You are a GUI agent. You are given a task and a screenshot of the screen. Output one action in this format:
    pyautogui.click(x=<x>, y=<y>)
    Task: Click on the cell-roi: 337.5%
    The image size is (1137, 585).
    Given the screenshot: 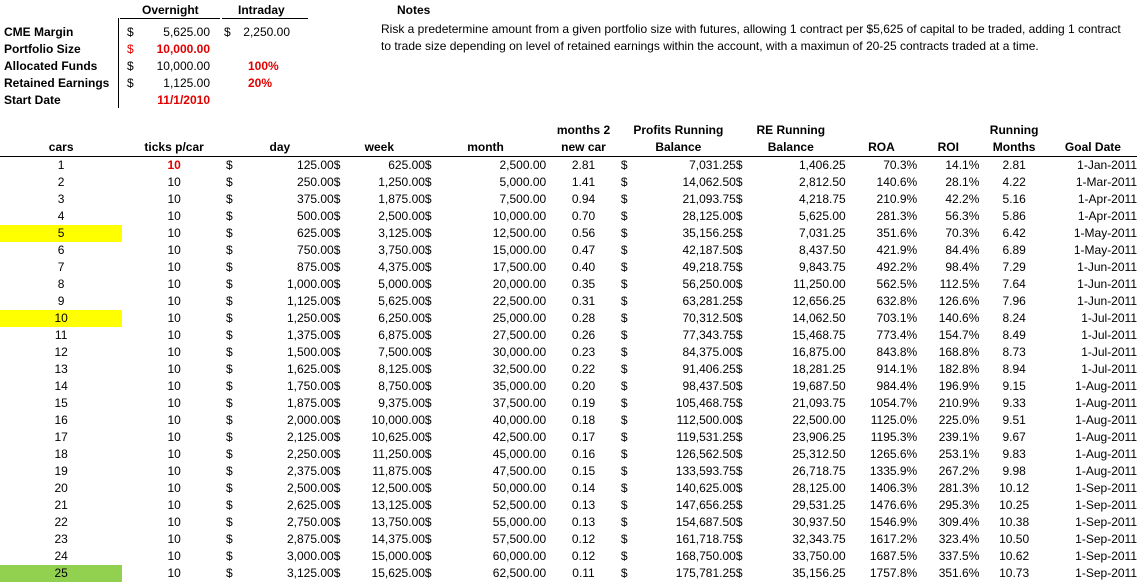 What is the action you would take?
    pyautogui.click(x=948, y=556)
    